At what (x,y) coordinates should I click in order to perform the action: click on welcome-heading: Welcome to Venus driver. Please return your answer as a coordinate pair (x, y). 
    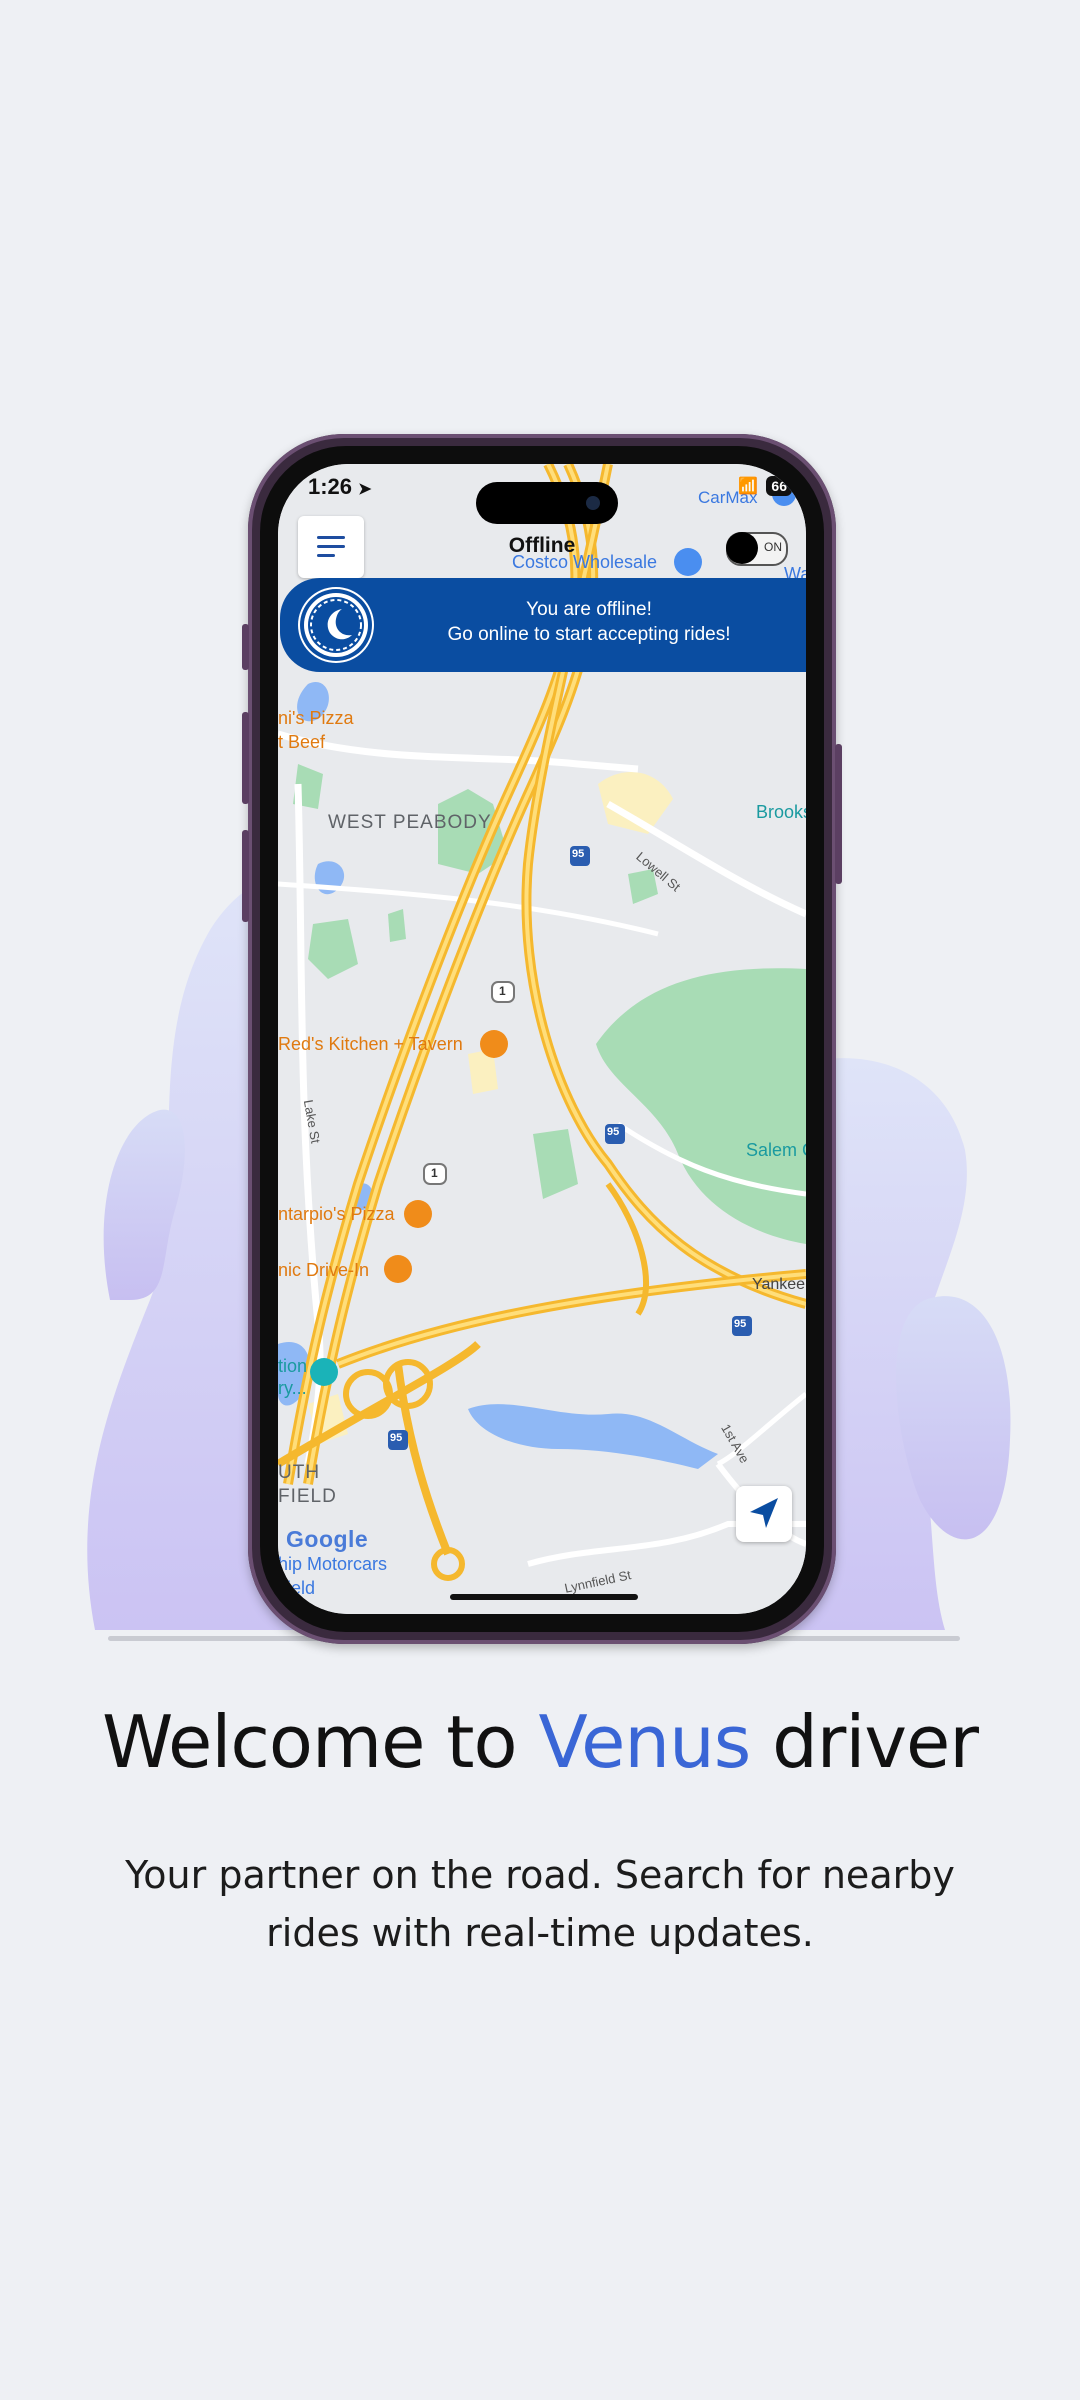
    Looking at the image, I should click on (540, 1742).